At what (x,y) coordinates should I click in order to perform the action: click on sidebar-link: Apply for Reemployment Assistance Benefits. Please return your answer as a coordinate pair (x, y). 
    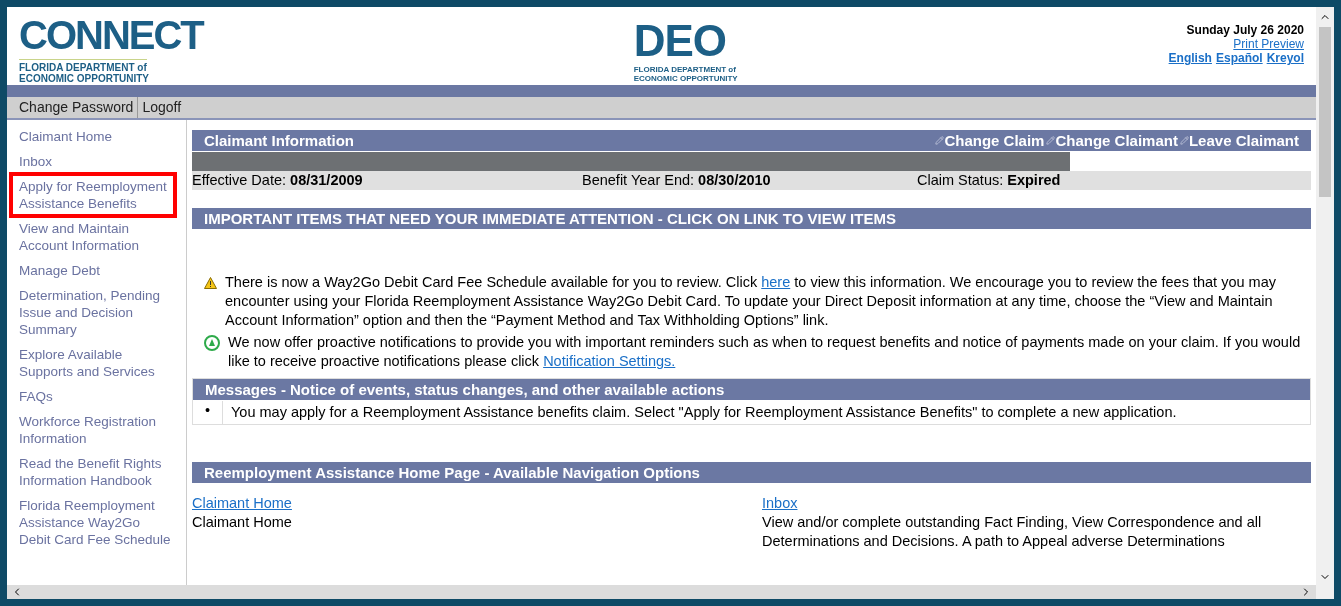
    Looking at the image, I should click on (96, 195).